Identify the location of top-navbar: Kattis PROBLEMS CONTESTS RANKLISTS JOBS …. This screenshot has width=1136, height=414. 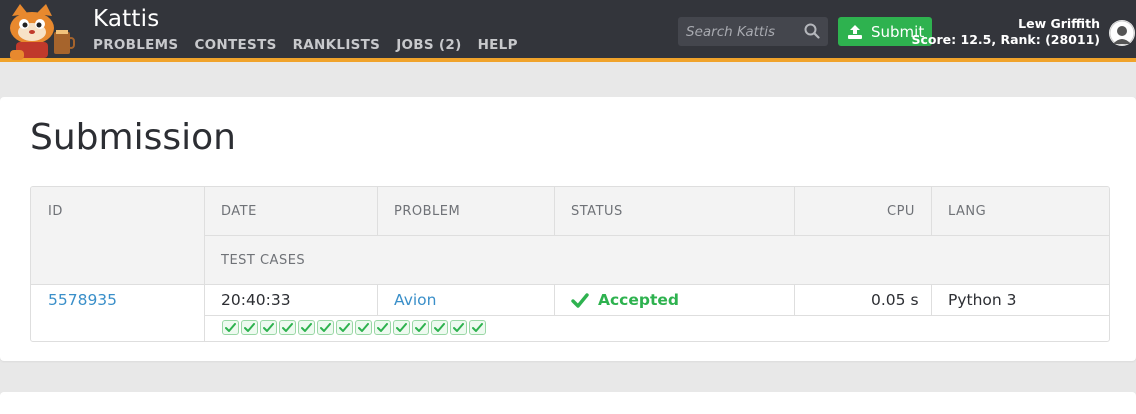
(568, 31).